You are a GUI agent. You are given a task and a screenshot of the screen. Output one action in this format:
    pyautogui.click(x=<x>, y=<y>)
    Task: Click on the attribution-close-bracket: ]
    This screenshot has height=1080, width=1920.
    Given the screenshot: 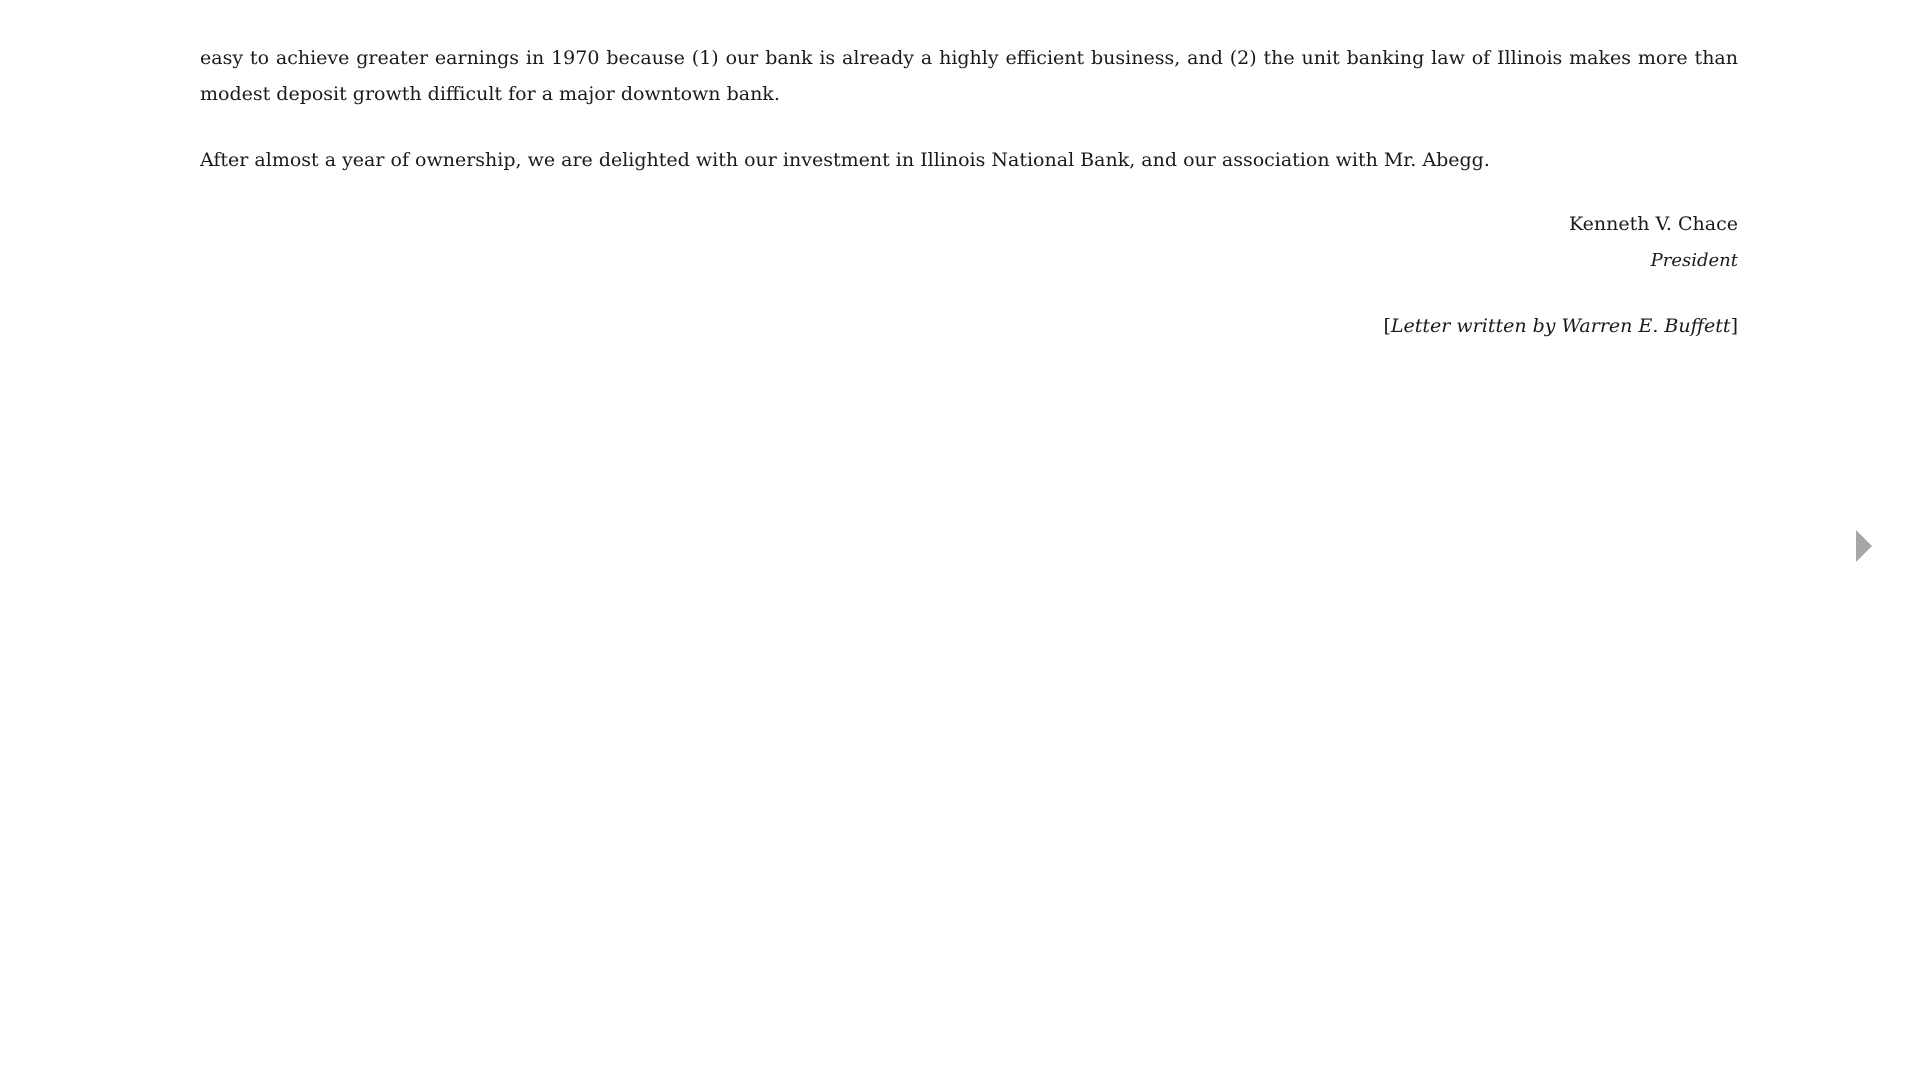 What is the action you would take?
    pyautogui.click(x=1734, y=326)
    